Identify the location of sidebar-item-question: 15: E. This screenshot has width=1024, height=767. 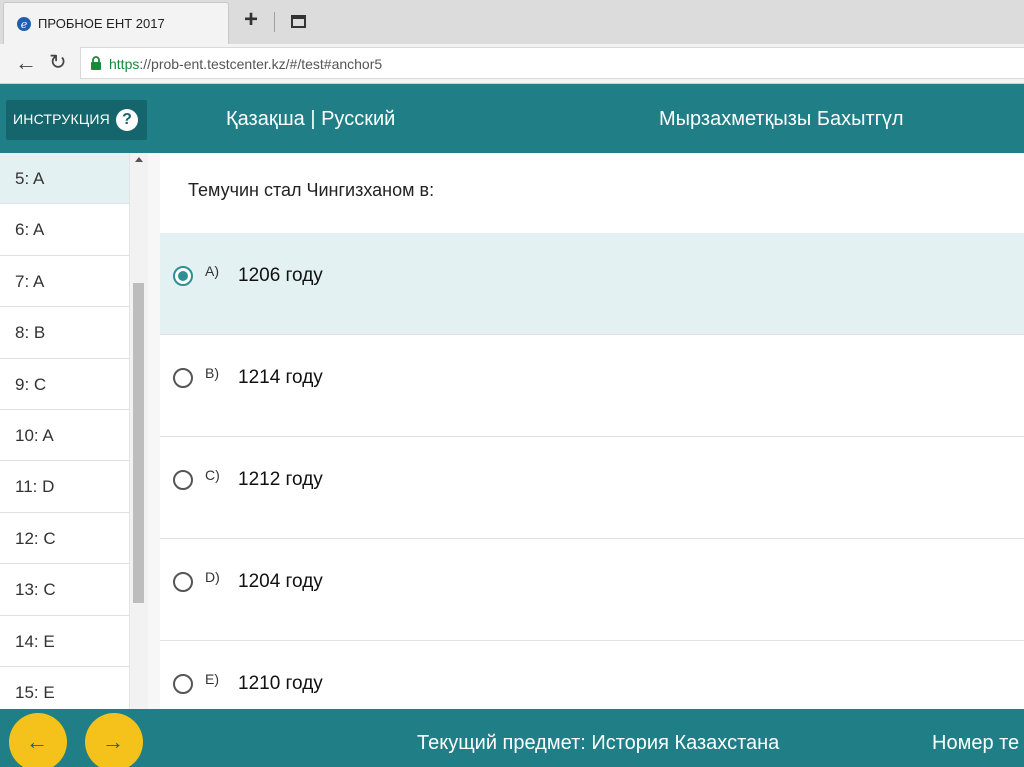
(64, 688).